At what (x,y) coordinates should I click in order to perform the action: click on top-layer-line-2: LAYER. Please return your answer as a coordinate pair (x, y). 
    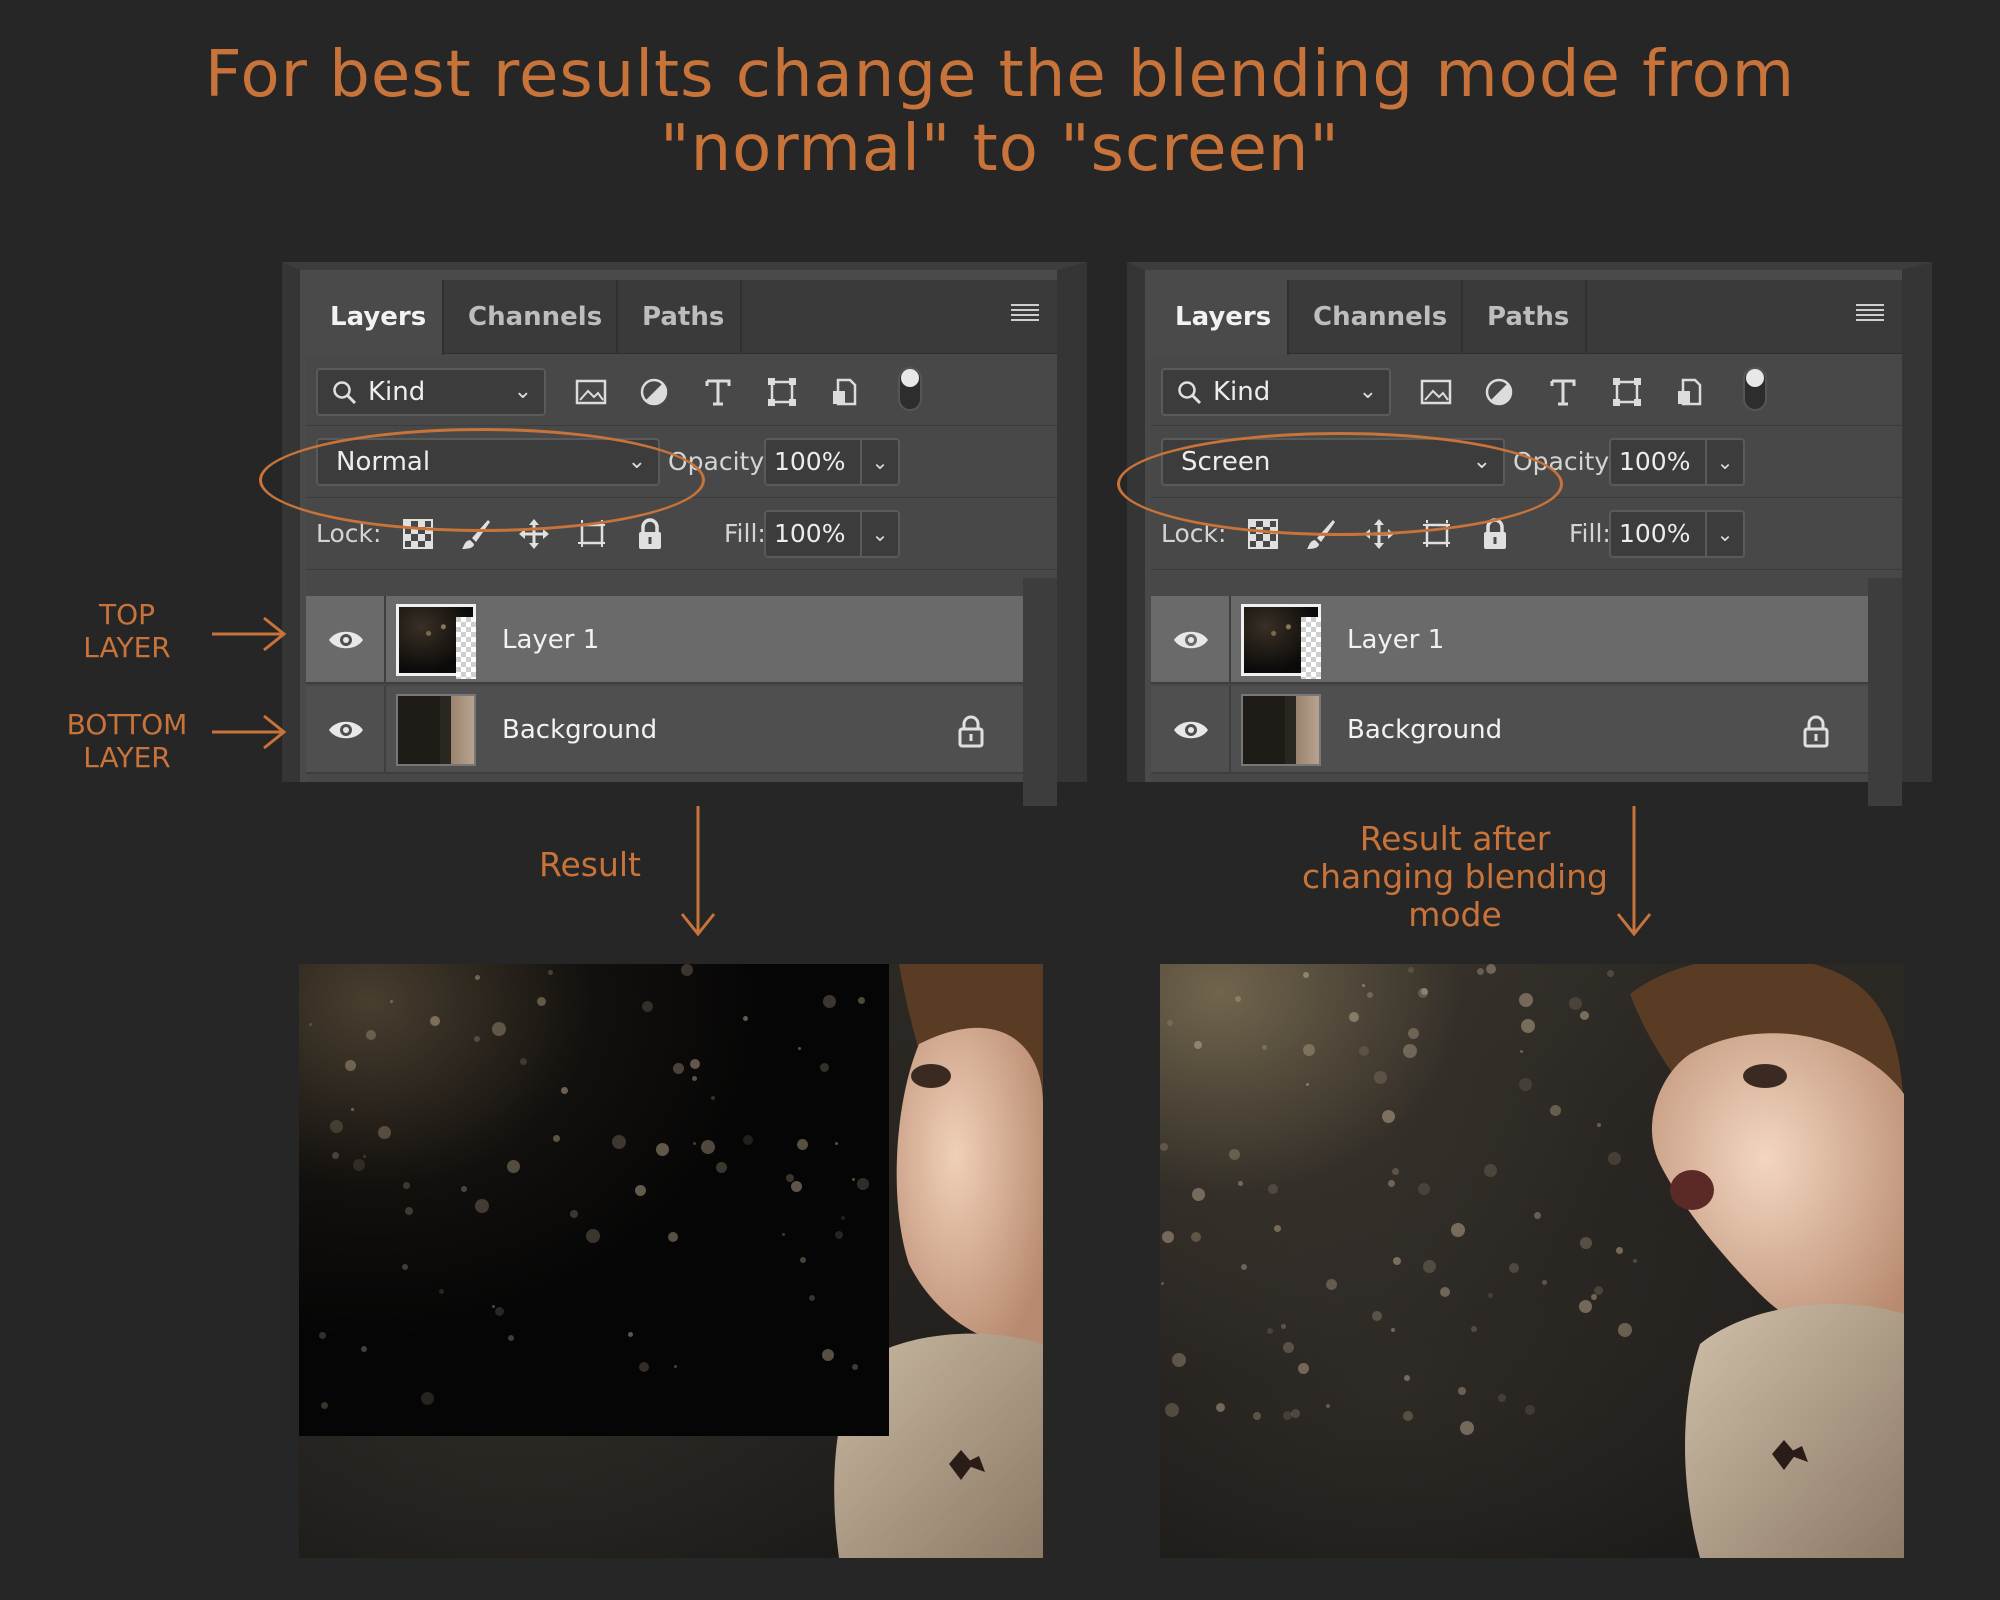
    Looking at the image, I should click on (127, 647).